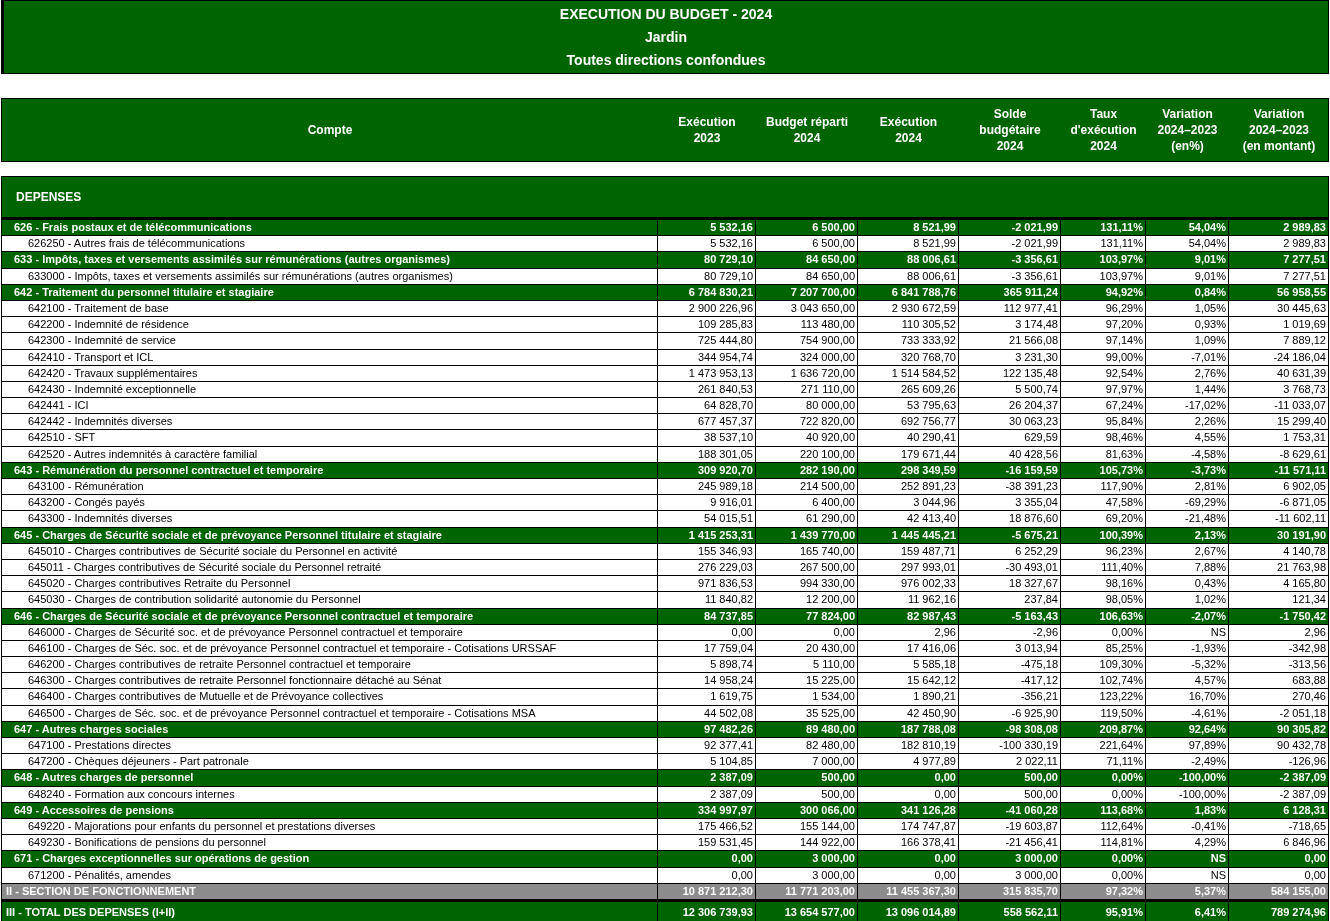  Describe the element at coordinates (908, 276) in the screenshot. I see `amount-cell: 88 006,61` at that location.